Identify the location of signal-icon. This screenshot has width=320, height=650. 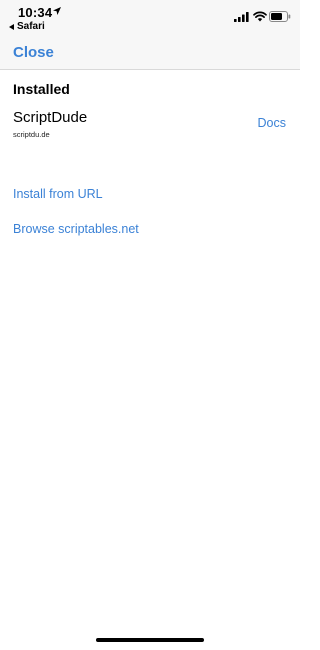
(241, 17).